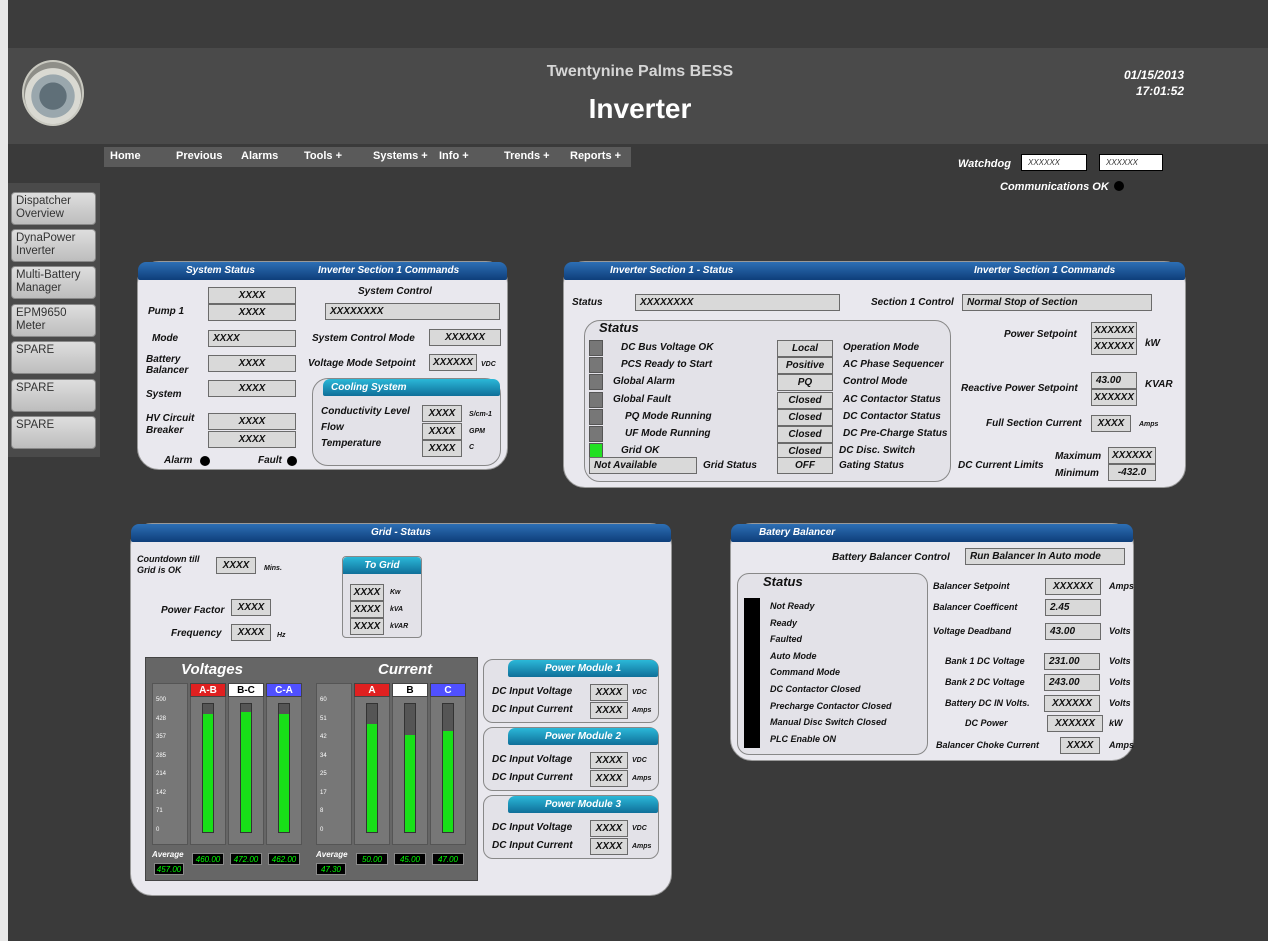 The image size is (1268, 941). What do you see at coordinates (168, 564) in the screenshot?
I see `countdown-label: Countdown till Grid is OK` at bounding box center [168, 564].